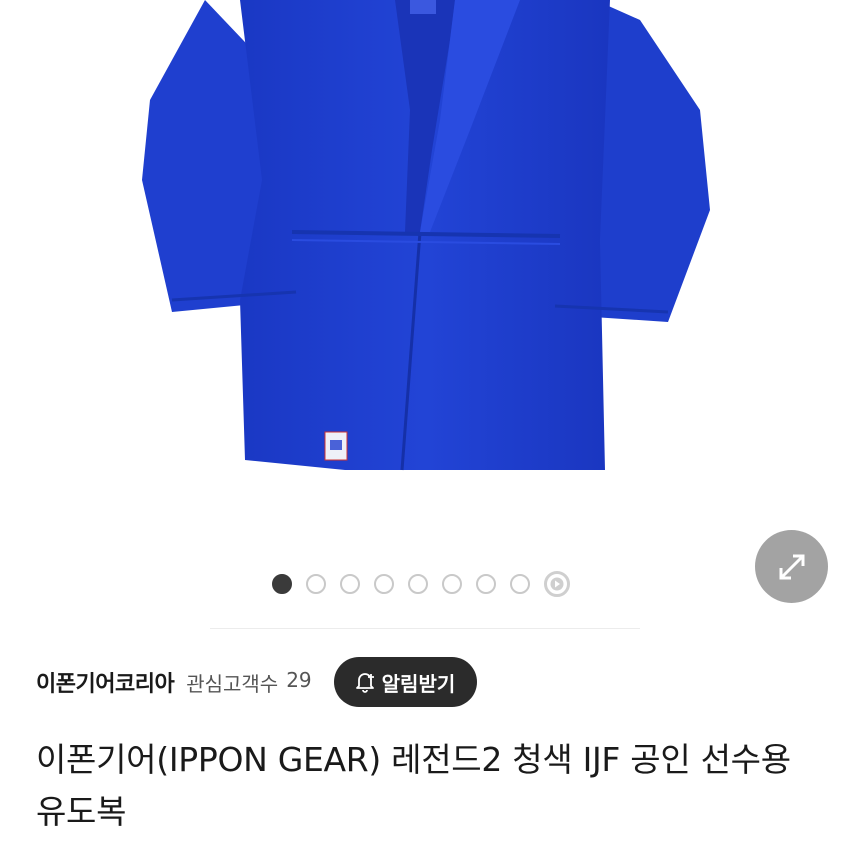 The width and height of the screenshot is (850, 850). What do you see at coordinates (105, 682) in the screenshot?
I see `seller-name: 이폰기어코리아` at bounding box center [105, 682].